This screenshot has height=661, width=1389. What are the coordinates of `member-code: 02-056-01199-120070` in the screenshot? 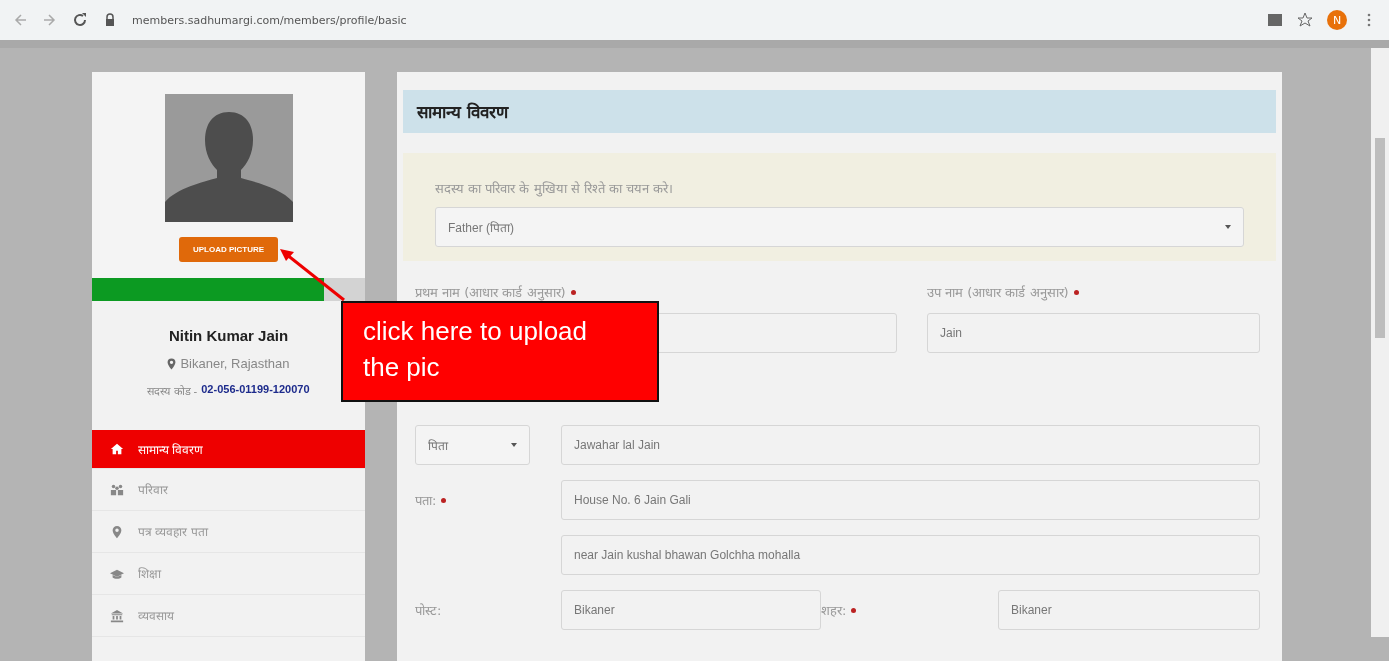 It's located at (255, 390).